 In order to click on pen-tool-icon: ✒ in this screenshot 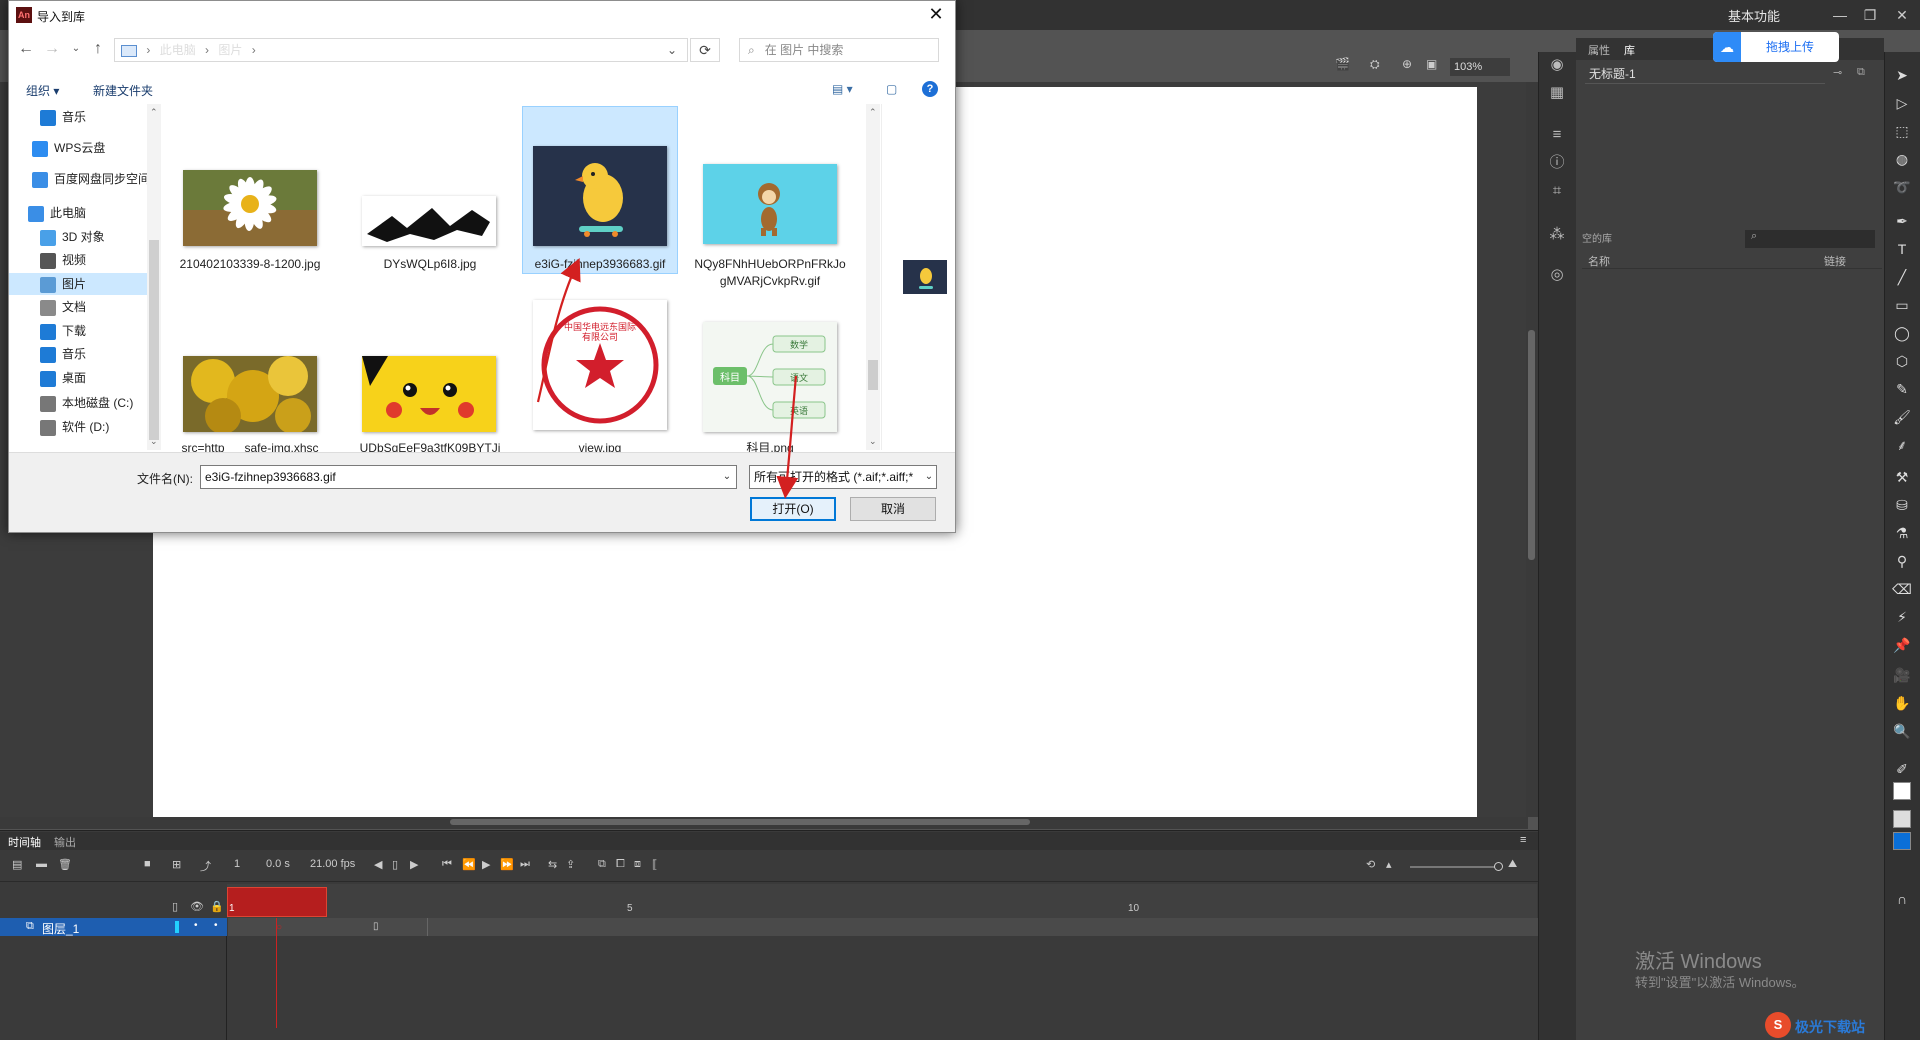, I will do `click(1902, 221)`.